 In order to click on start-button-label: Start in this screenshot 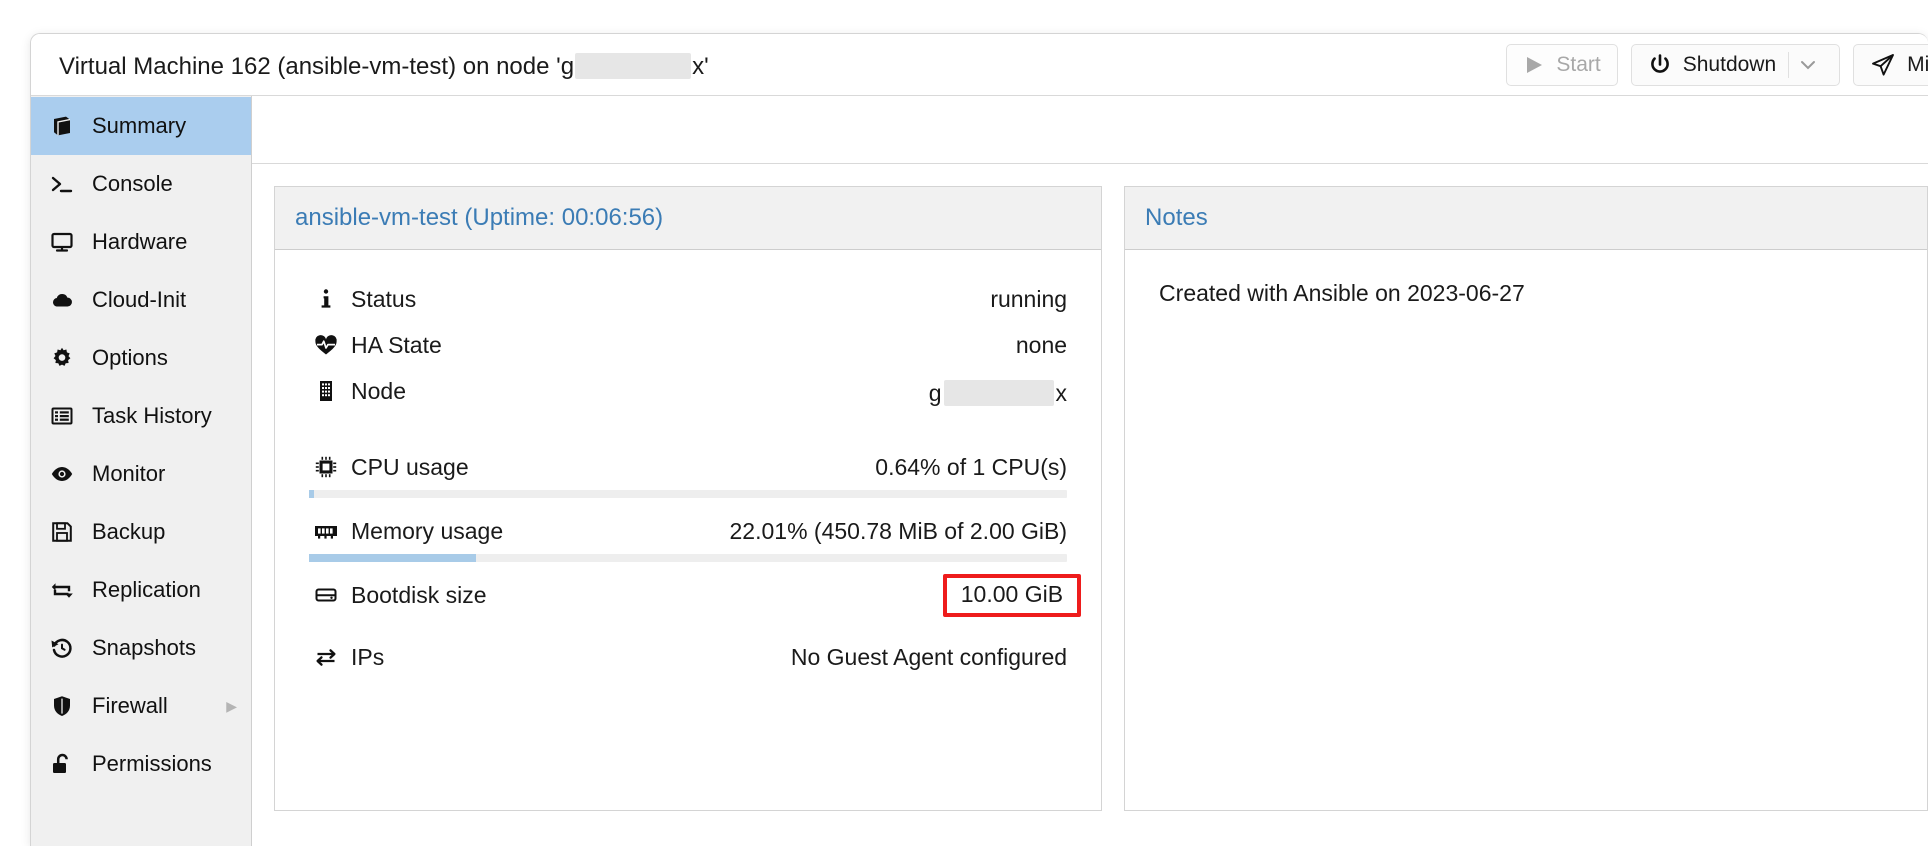, I will do `click(1578, 64)`.